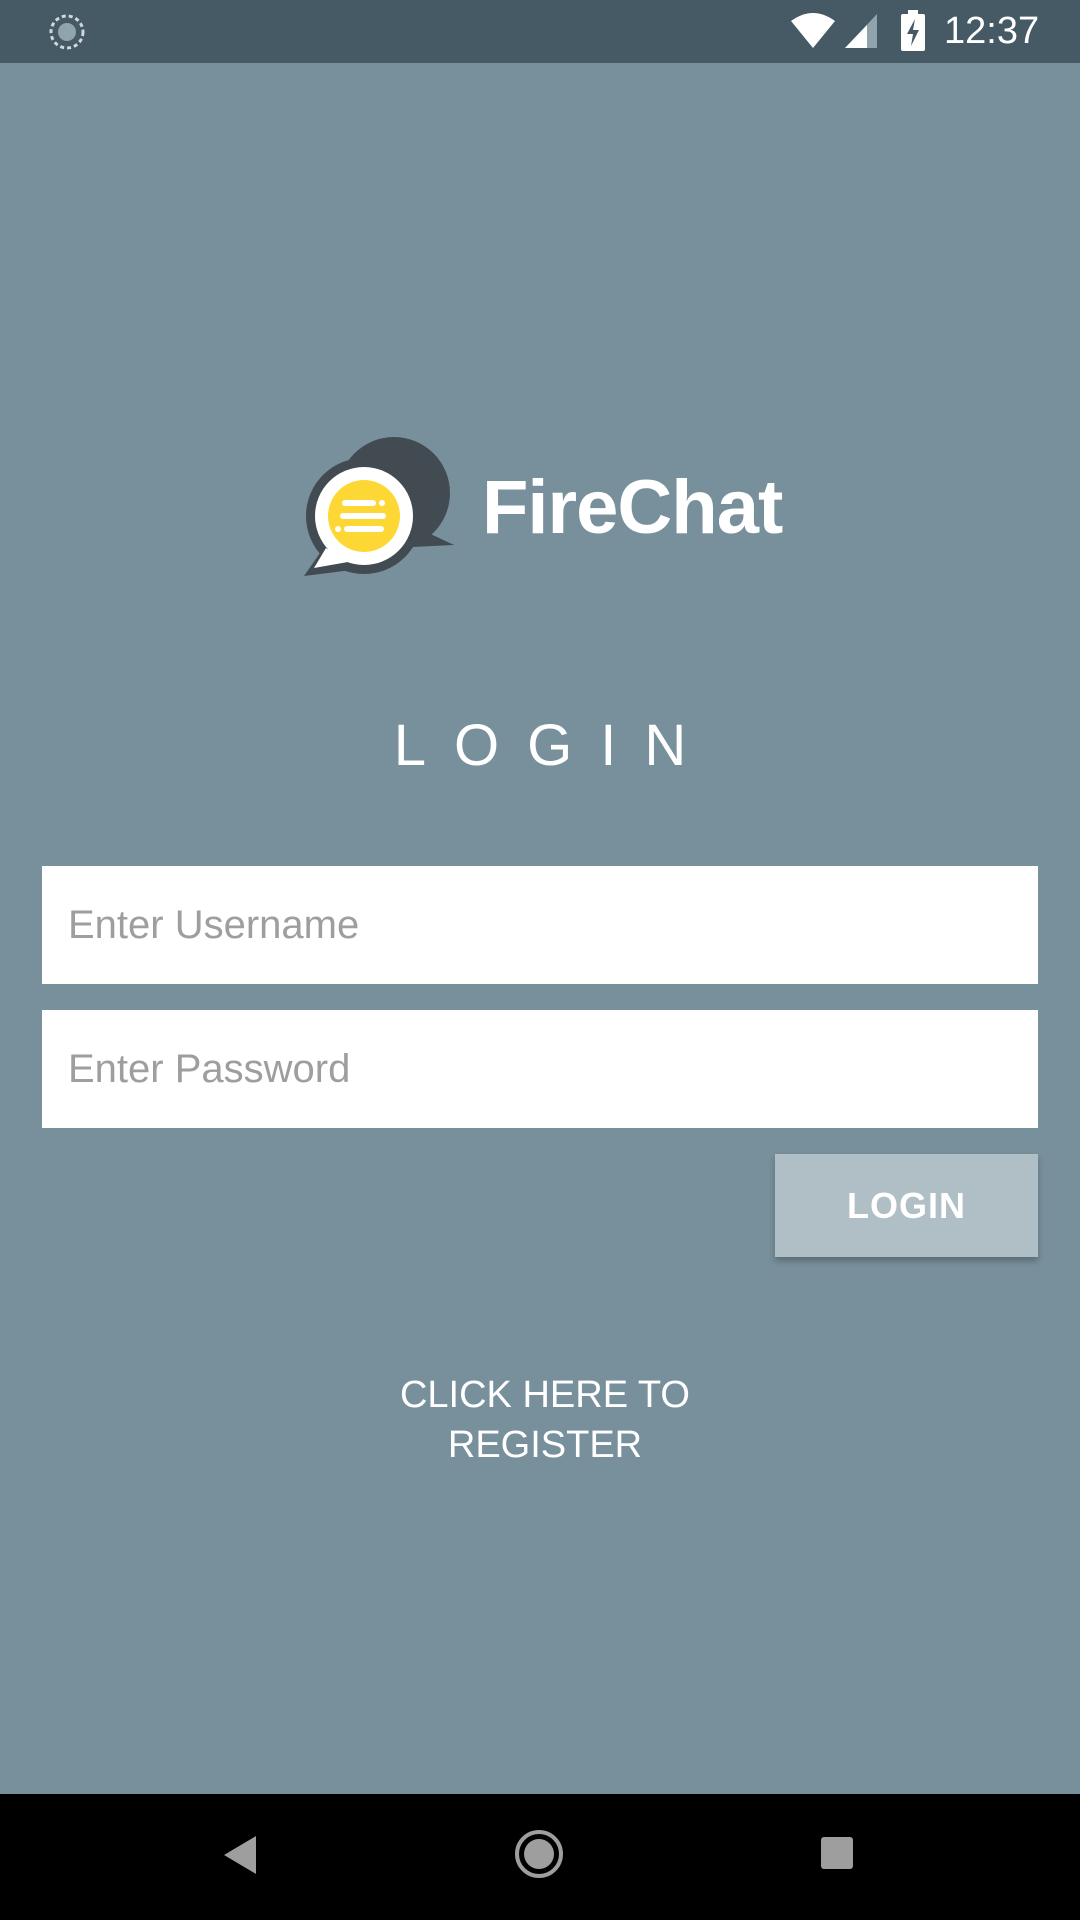 The height and width of the screenshot is (1920, 1080). What do you see at coordinates (240, 1855) in the screenshot?
I see `back-icon` at bounding box center [240, 1855].